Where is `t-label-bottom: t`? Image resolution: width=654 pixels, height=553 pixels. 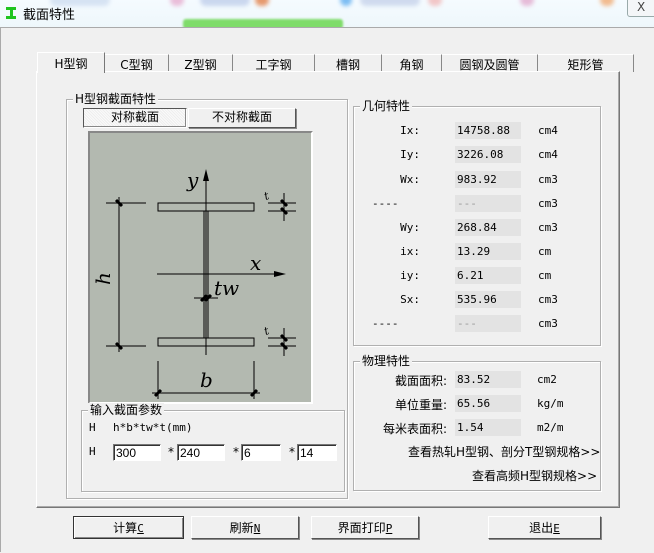 t-label-bottom: t is located at coordinates (266, 331).